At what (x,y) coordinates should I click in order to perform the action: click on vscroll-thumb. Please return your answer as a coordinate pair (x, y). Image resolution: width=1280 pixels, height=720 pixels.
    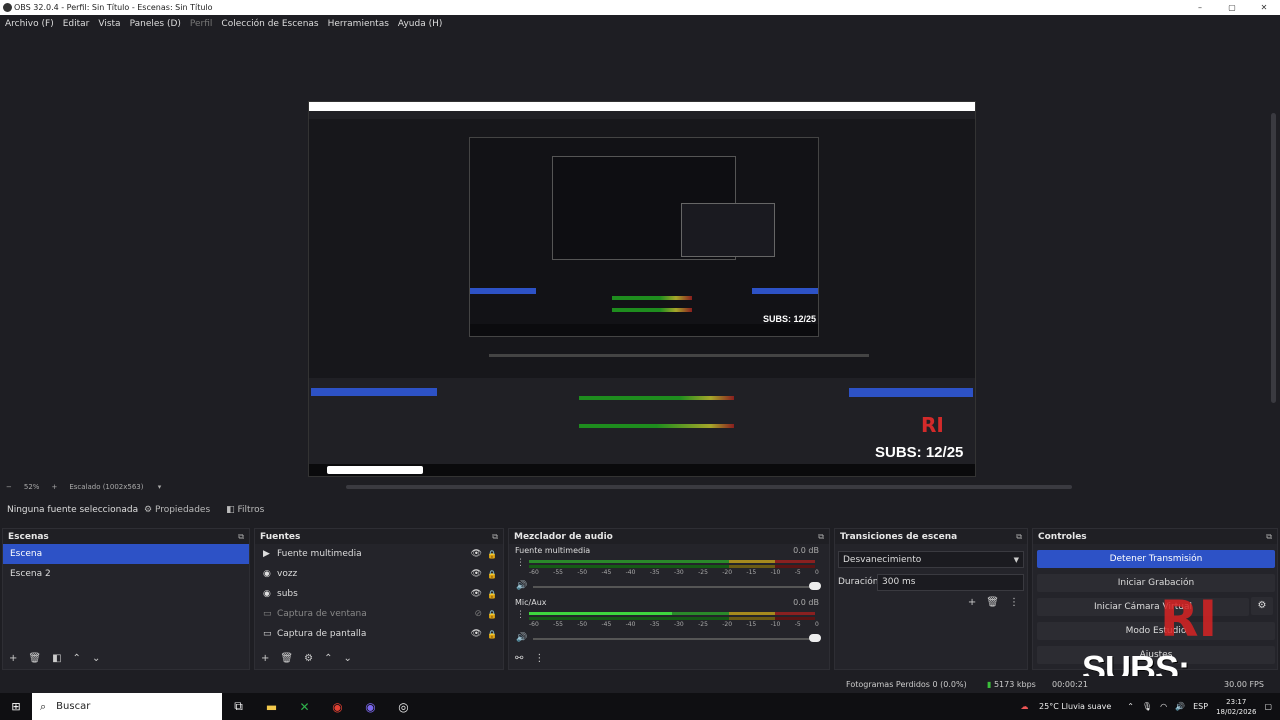
    Looking at the image, I should click on (1273, 258).